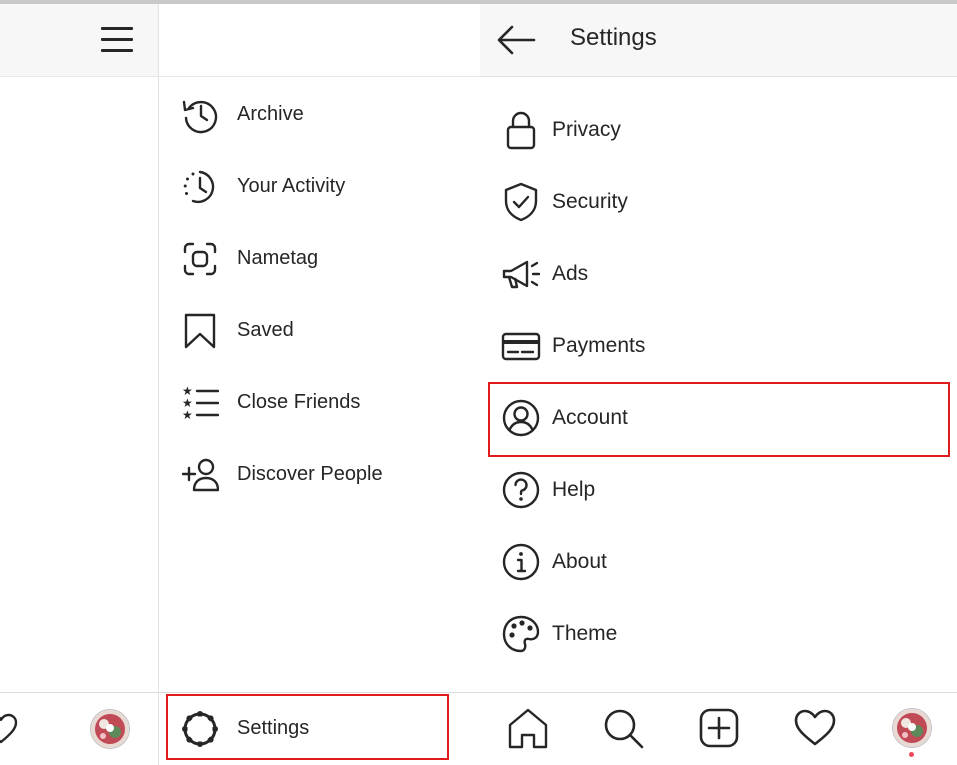 The image size is (957, 765). I want to click on help-icon, so click(521, 490).